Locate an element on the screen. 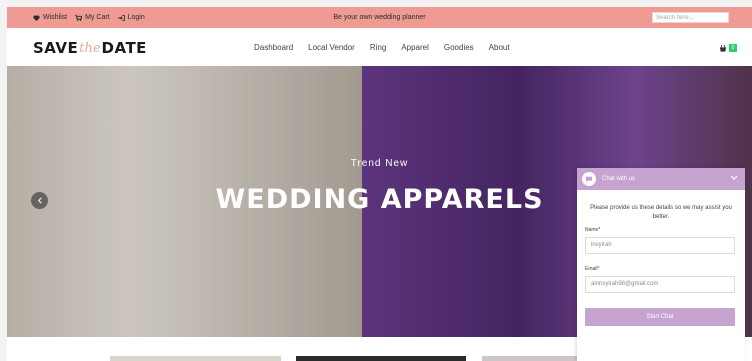 The height and width of the screenshot is (361, 752). logo-save: SAVE is located at coordinates (56, 48).